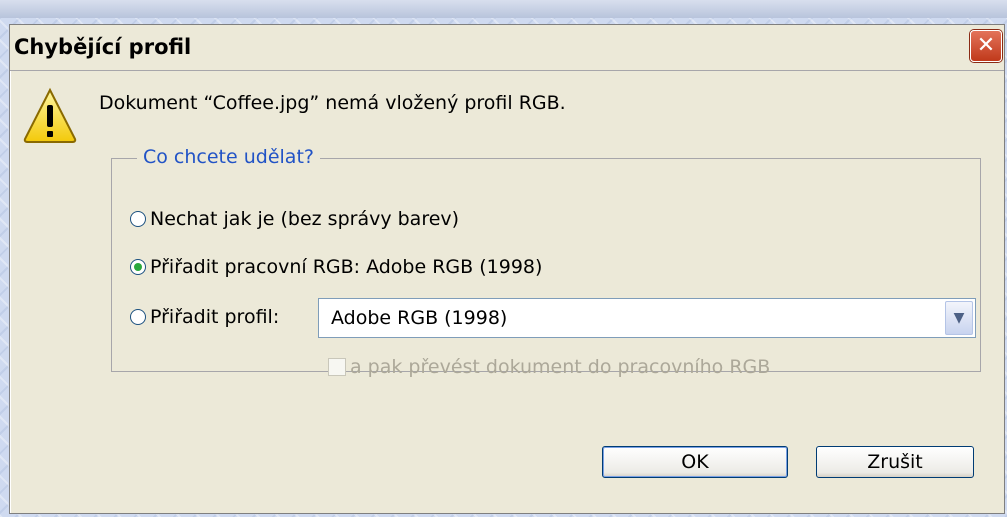 The image size is (1007, 517). I want to click on close-button: ✕, so click(986, 46).